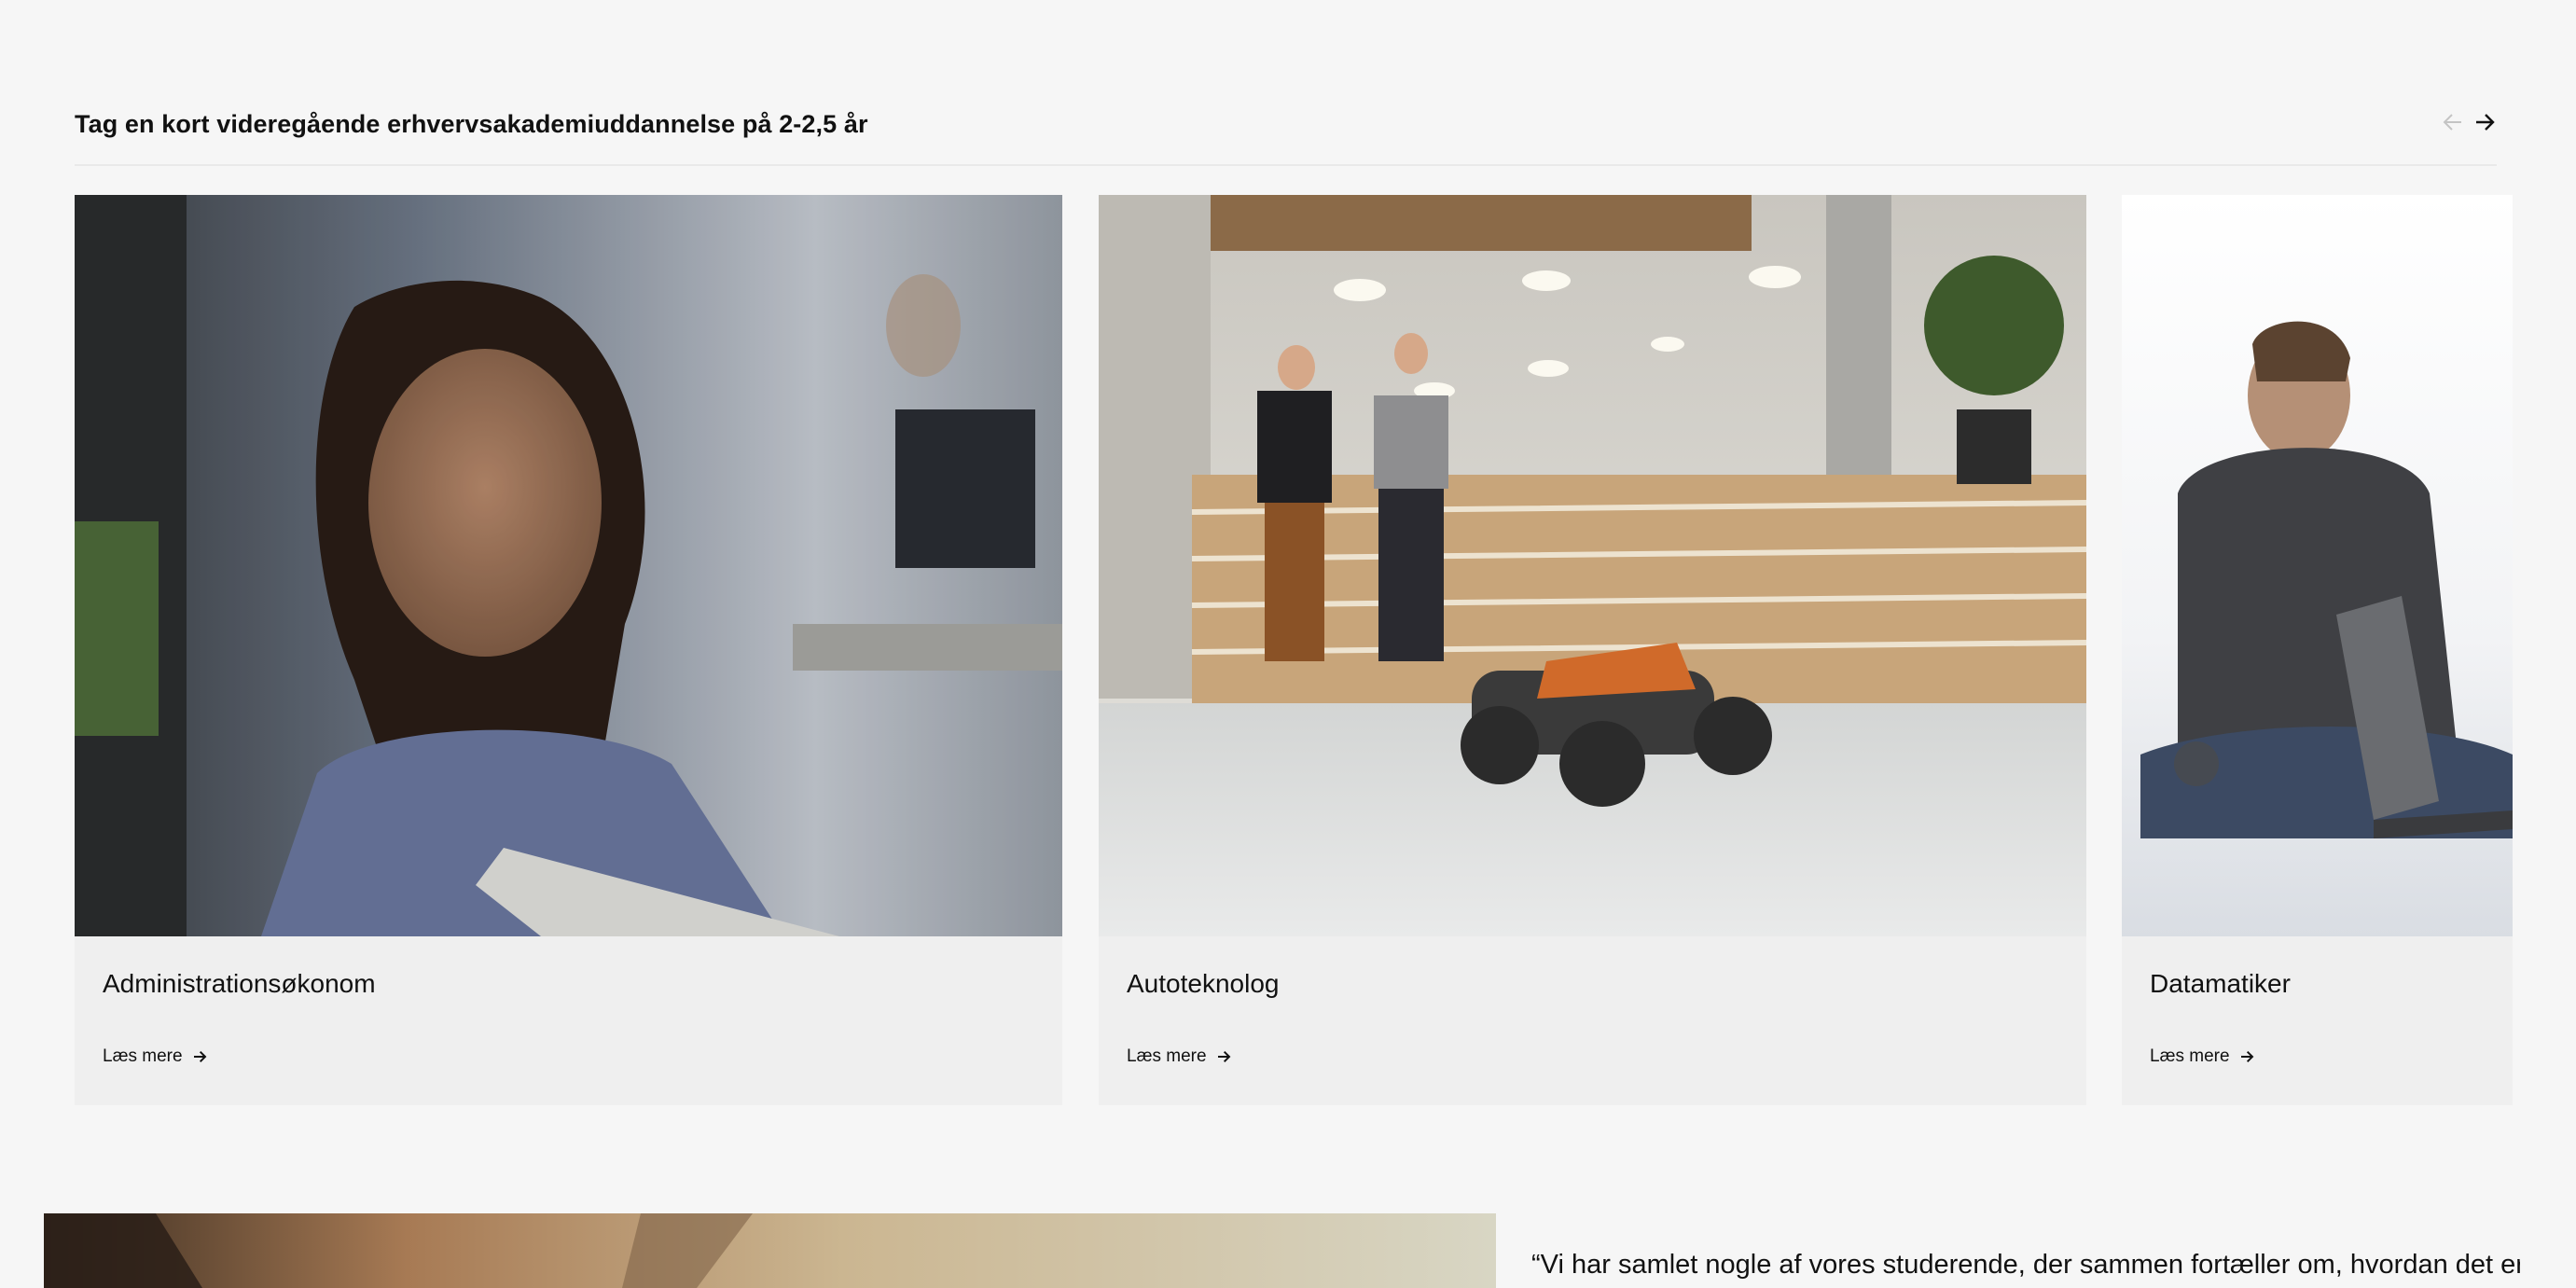 This screenshot has height=1288, width=2576. Describe the element at coordinates (1203, 983) in the screenshot. I see `card-title: Autoteknolog` at that location.